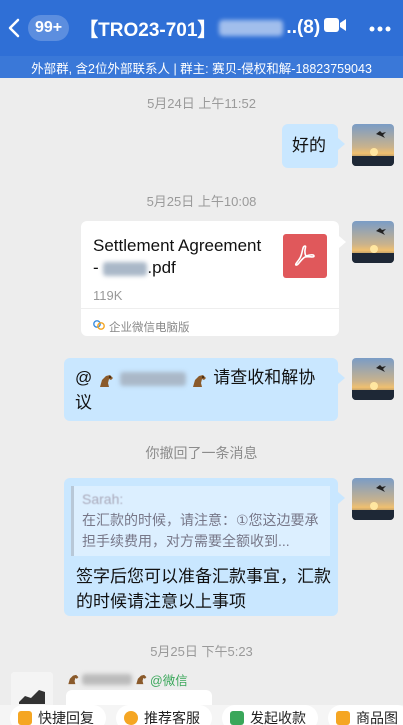 The image size is (403, 725). What do you see at coordinates (84, 377) in the screenshot?
I see `mention-at: @` at bounding box center [84, 377].